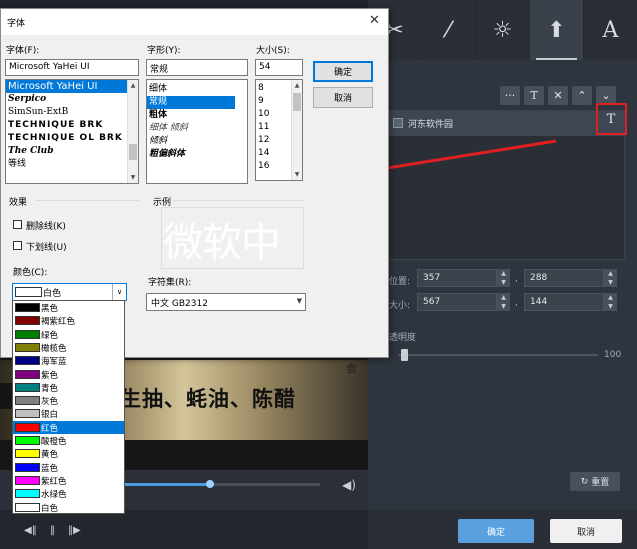  I want to click on magic-wand-icon: ⁄, so click(448, 30).